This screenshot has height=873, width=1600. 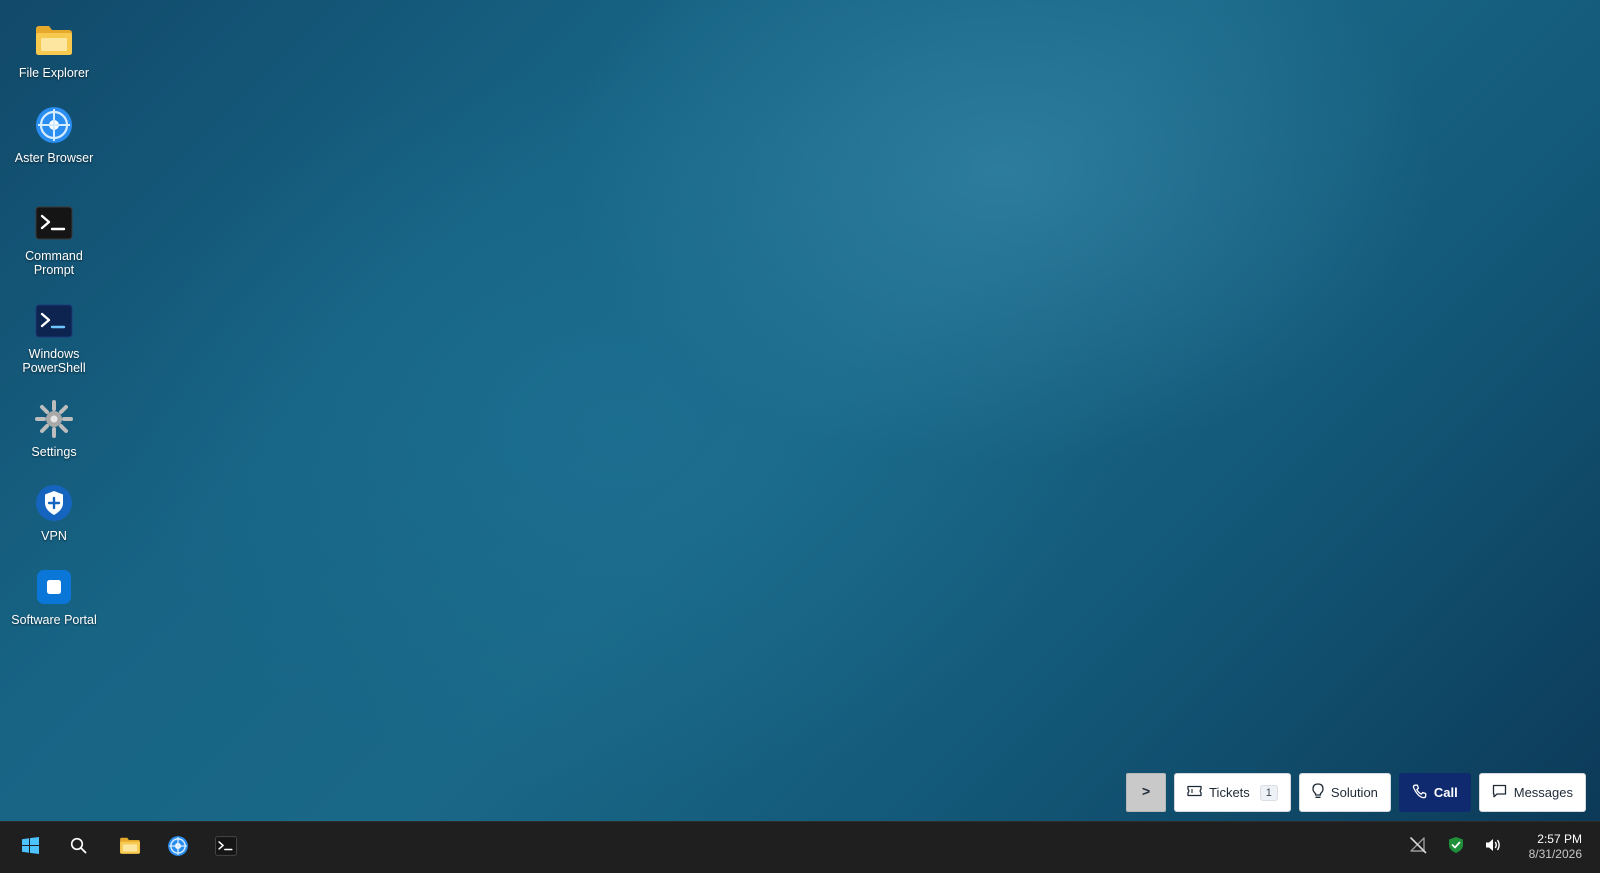 What do you see at coordinates (54, 620) in the screenshot?
I see `desktop-icon-label: Software Portal` at bounding box center [54, 620].